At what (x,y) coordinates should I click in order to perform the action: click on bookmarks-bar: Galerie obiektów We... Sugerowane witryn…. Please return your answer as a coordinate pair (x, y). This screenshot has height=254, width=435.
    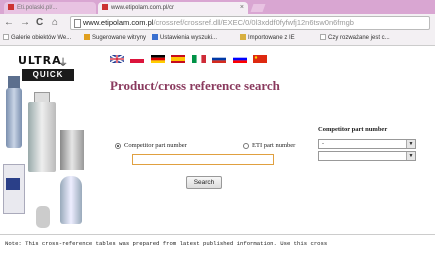
    Looking at the image, I should click on (217, 39).